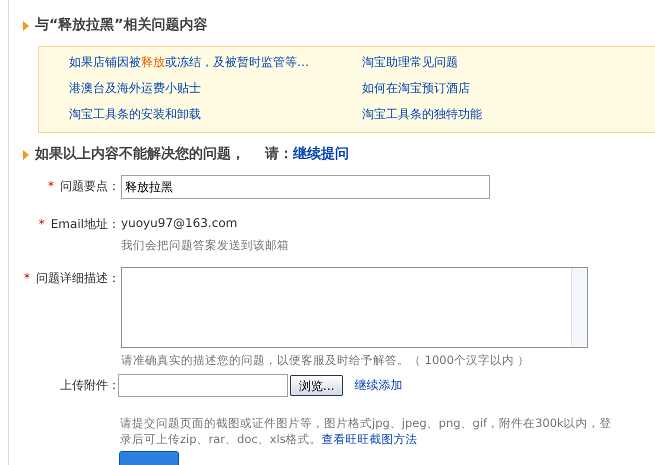 The height and width of the screenshot is (465, 655). Describe the element at coordinates (370, 439) in the screenshot. I see `screenshot-method-link: 查看旺旺截图方法` at that location.